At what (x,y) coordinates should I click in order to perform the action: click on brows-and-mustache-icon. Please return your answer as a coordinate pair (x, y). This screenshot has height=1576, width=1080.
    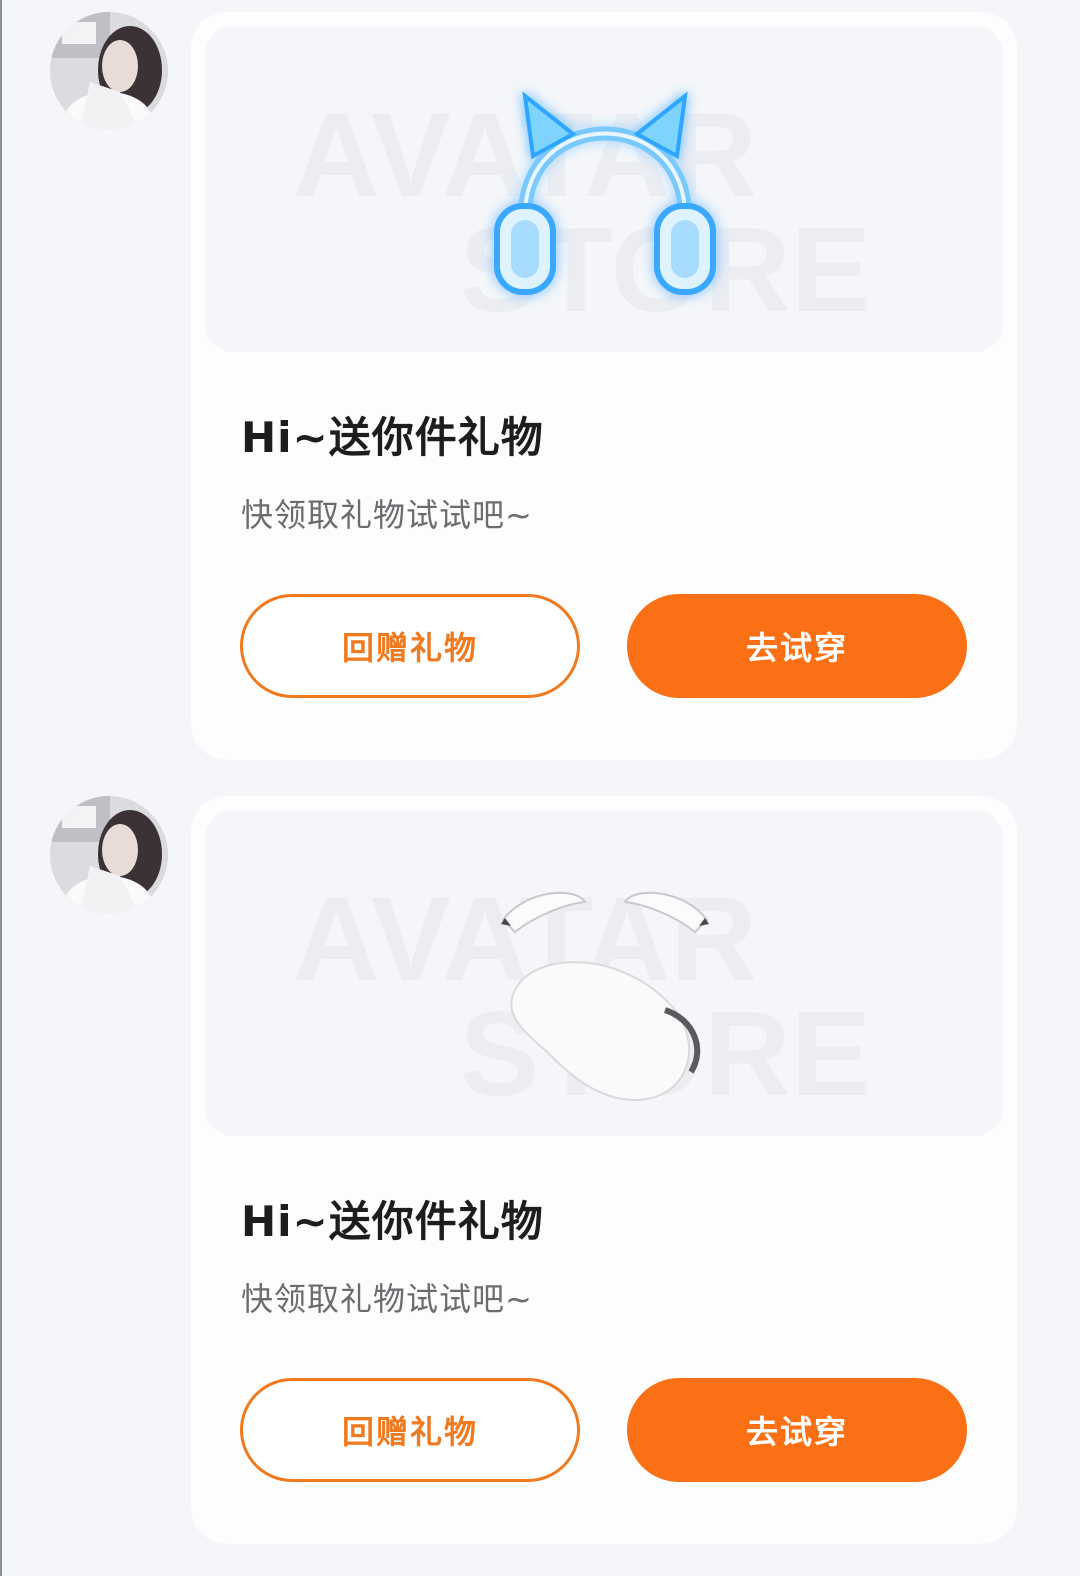
    Looking at the image, I should click on (605, 996).